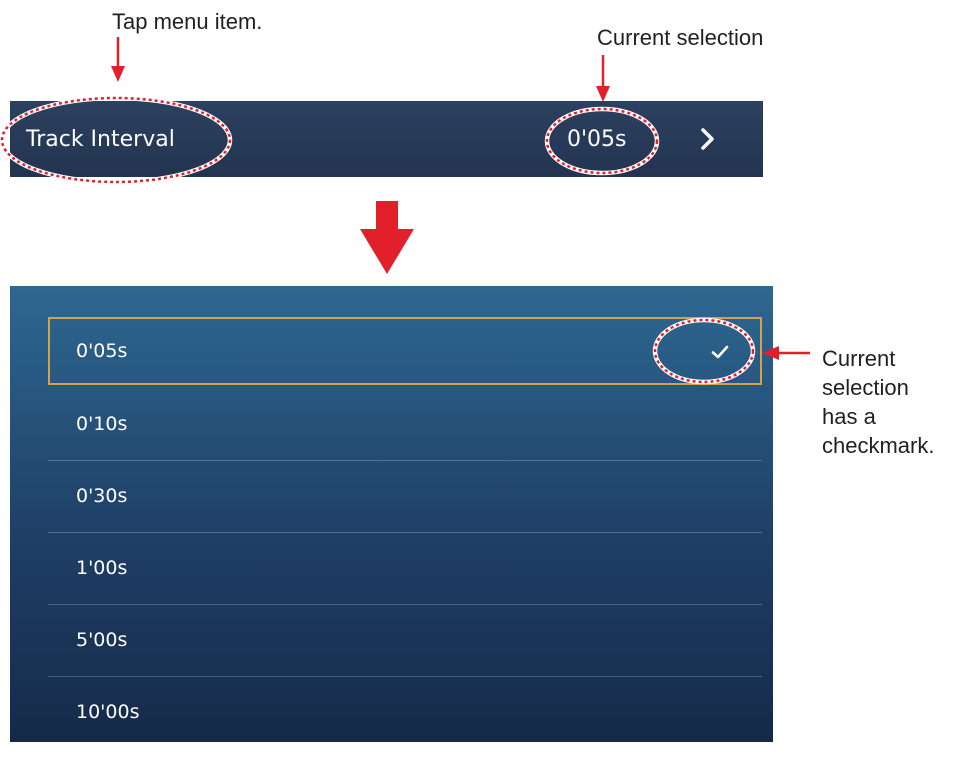 This screenshot has width=963, height=769. Describe the element at coordinates (386, 139) in the screenshot. I see `track-interval-menu-item: Track Interval 0'05s` at that location.